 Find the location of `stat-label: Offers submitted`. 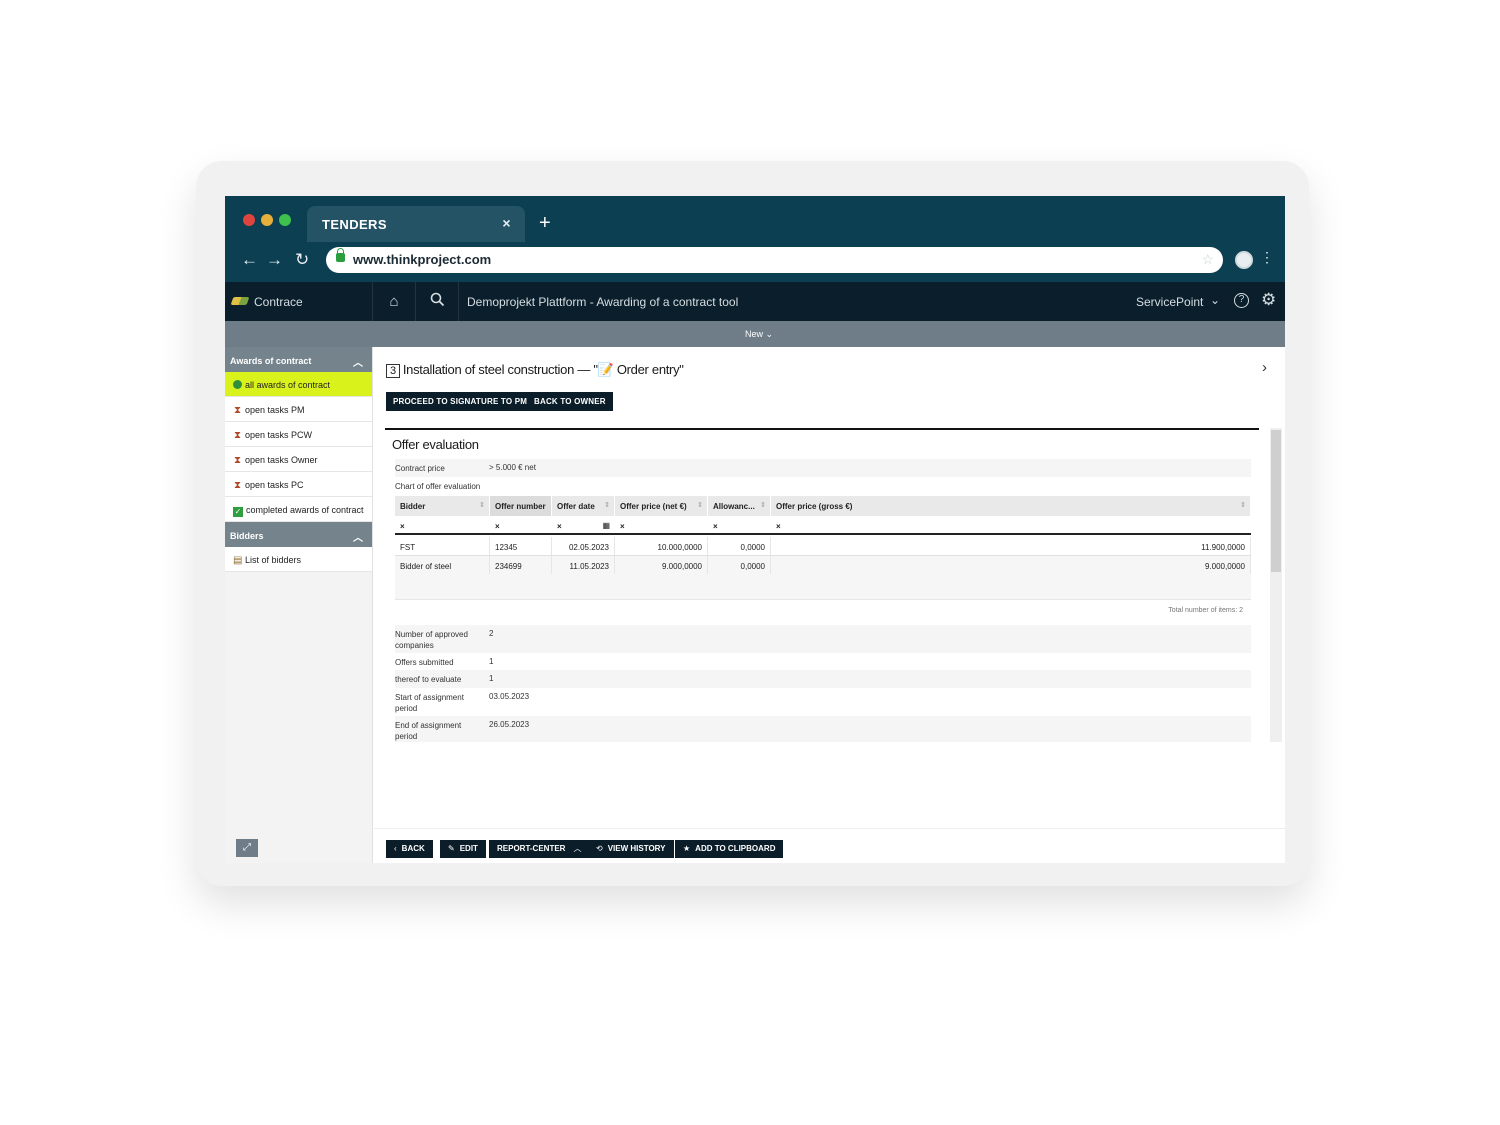

stat-label: Offers submitted is located at coordinates (424, 662).